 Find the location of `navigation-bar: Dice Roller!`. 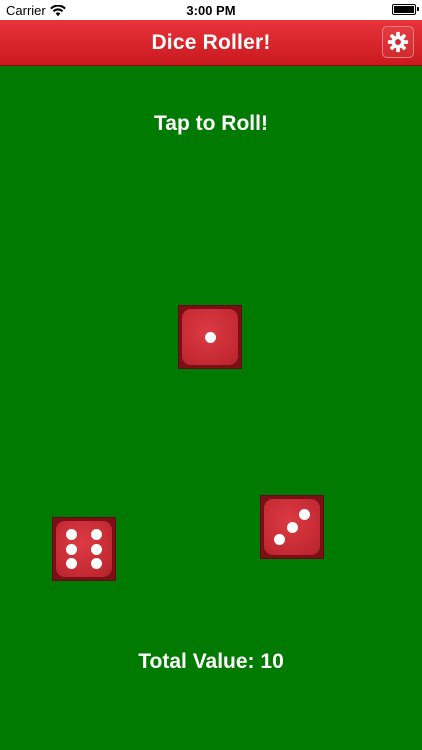

navigation-bar: Dice Roller! is located at coordinates (211, 43).